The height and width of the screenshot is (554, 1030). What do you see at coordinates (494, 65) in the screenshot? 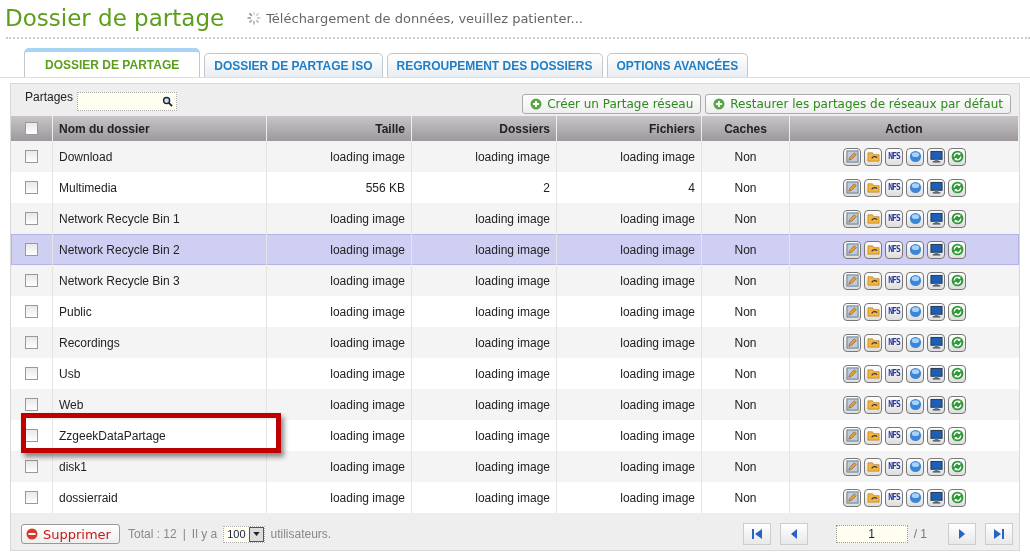
I see `tab: REGROUPEMENT DES DOSSIERS` at bounding box center [494, 65].